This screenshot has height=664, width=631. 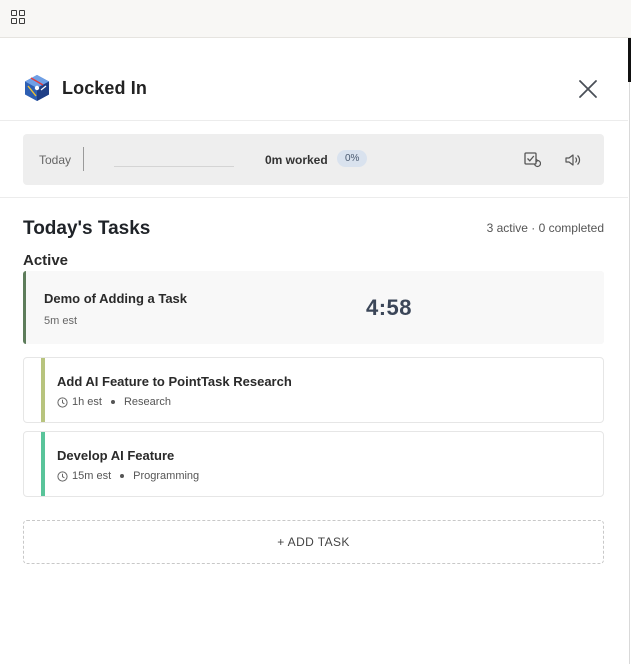 What do you see at coordinates (174, 166) in the screenshot?
I see `daily-progress-bar` at bounding box center [174, 166].